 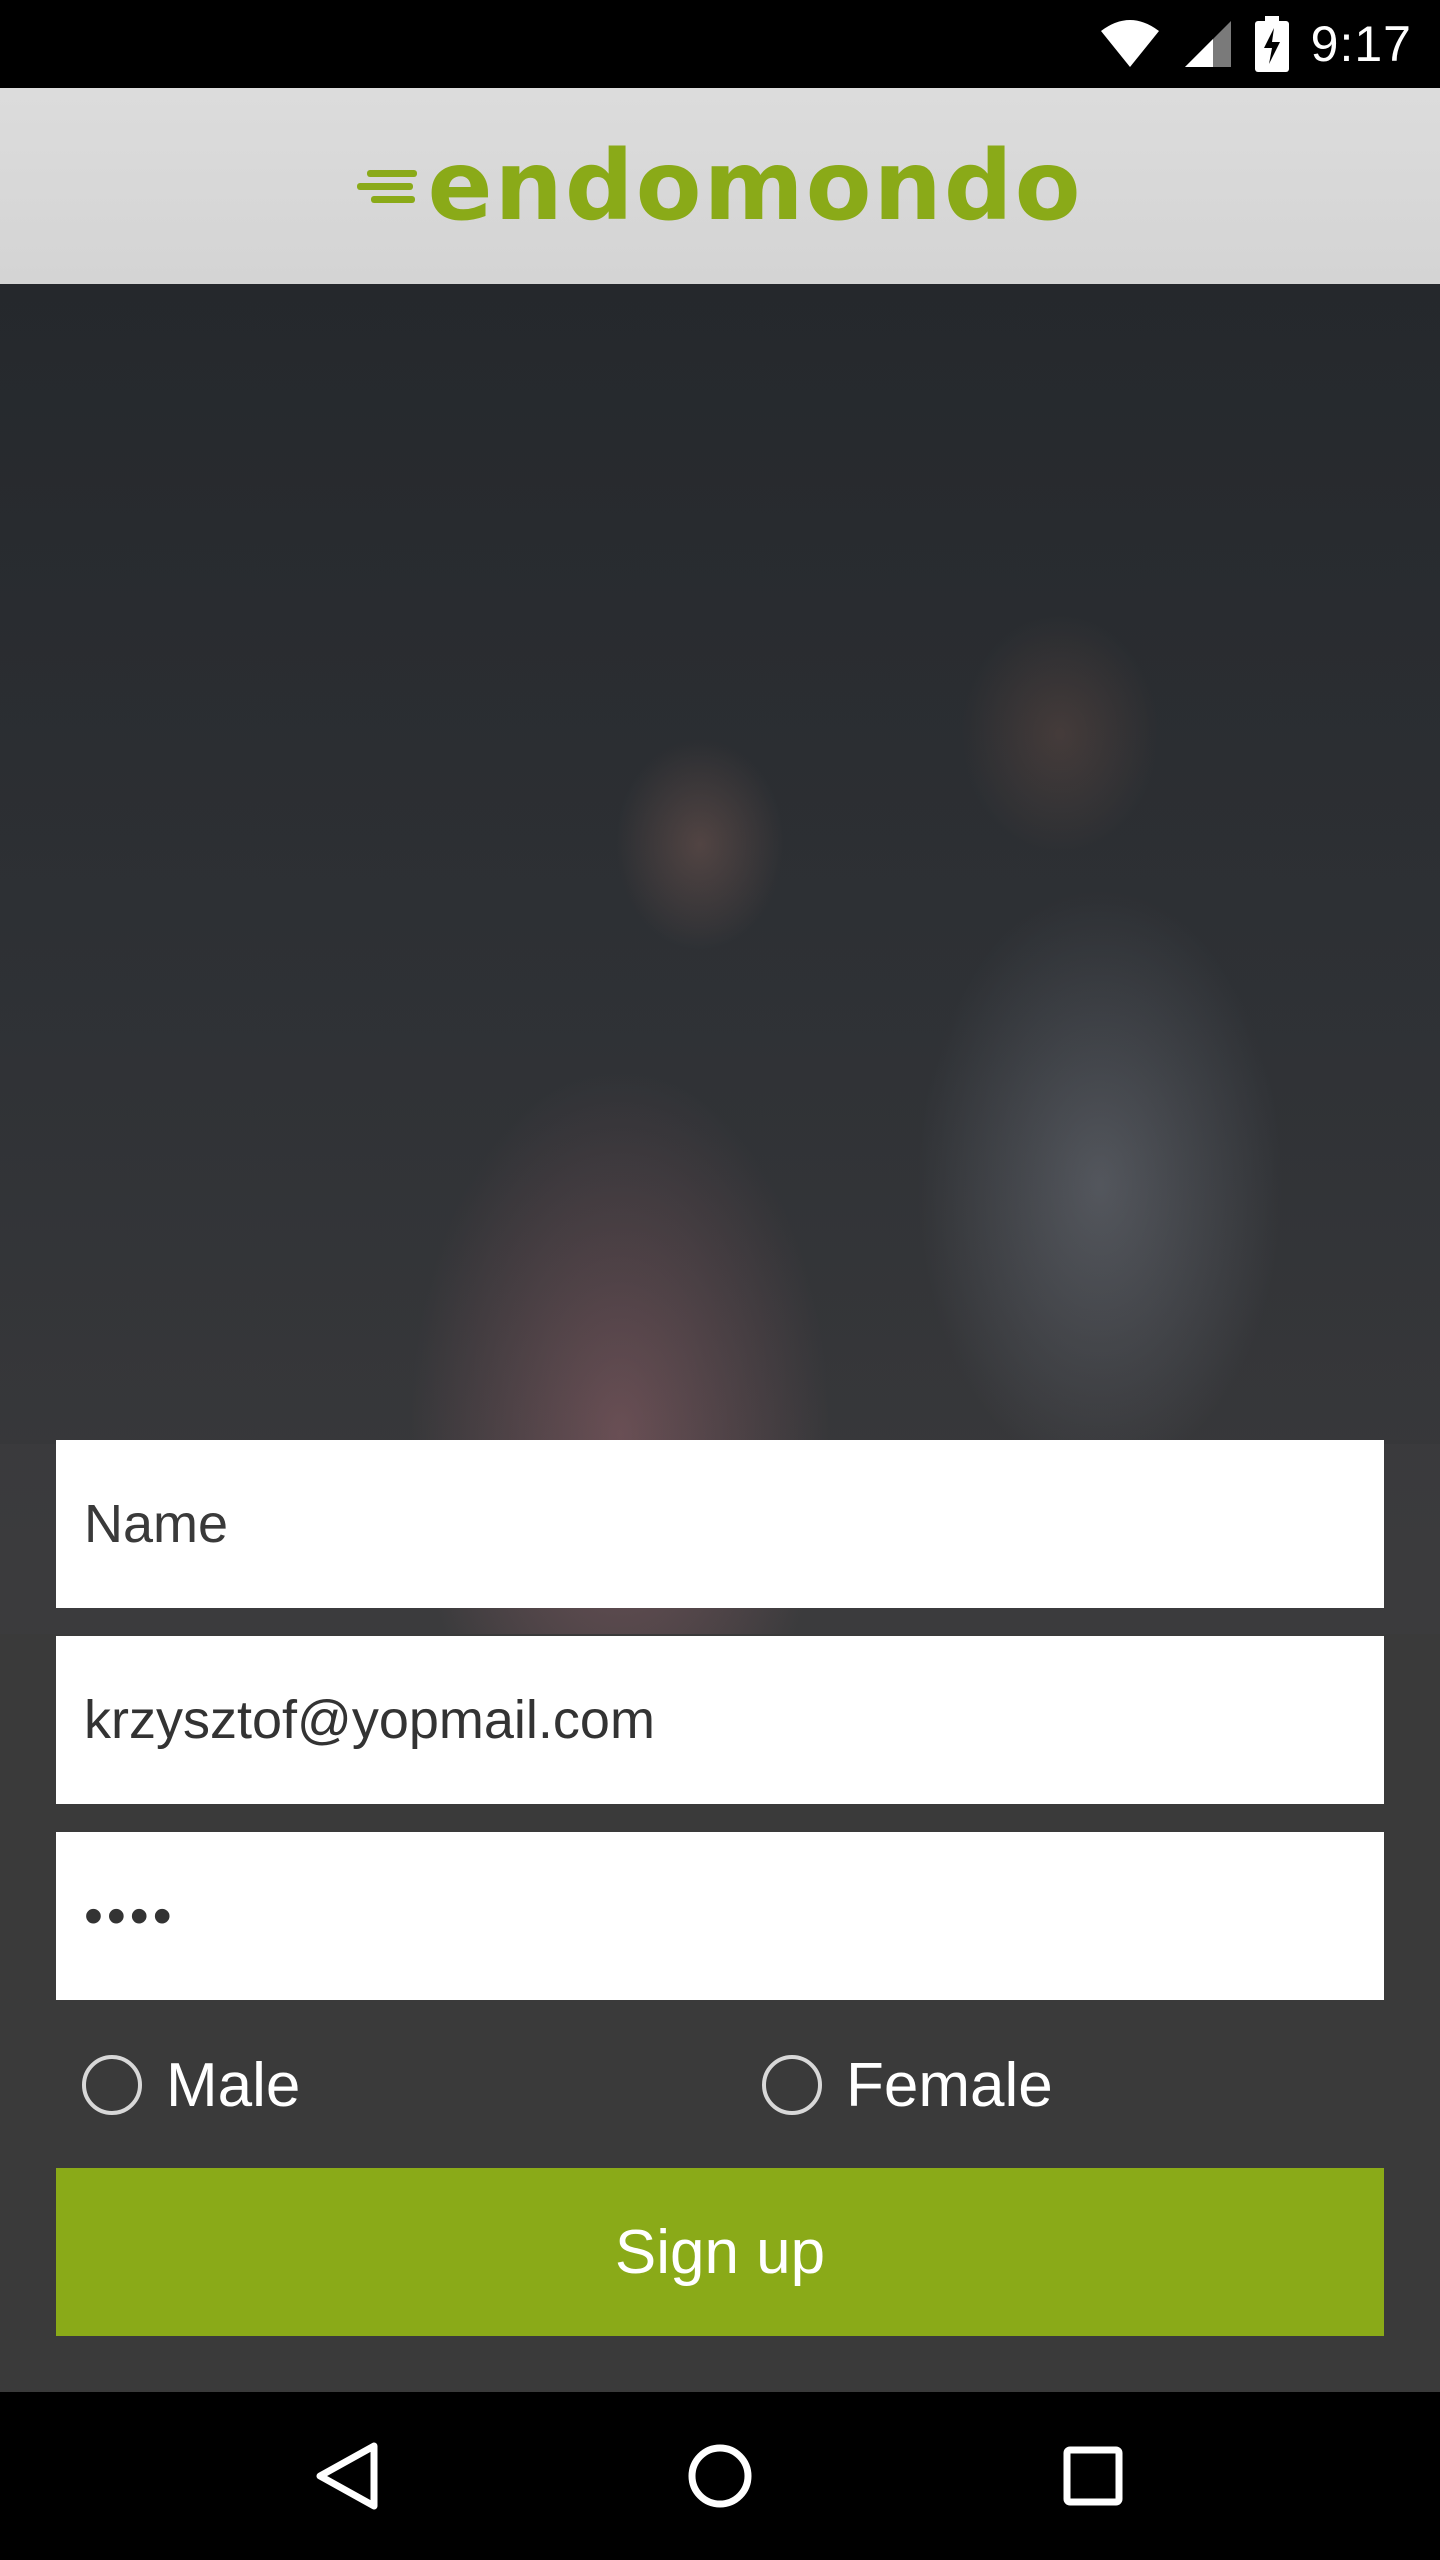 What do you see at coordinates (387, 186) in the screenshot?
I see `speed-lines-icon` at bounding box center [387, 186].